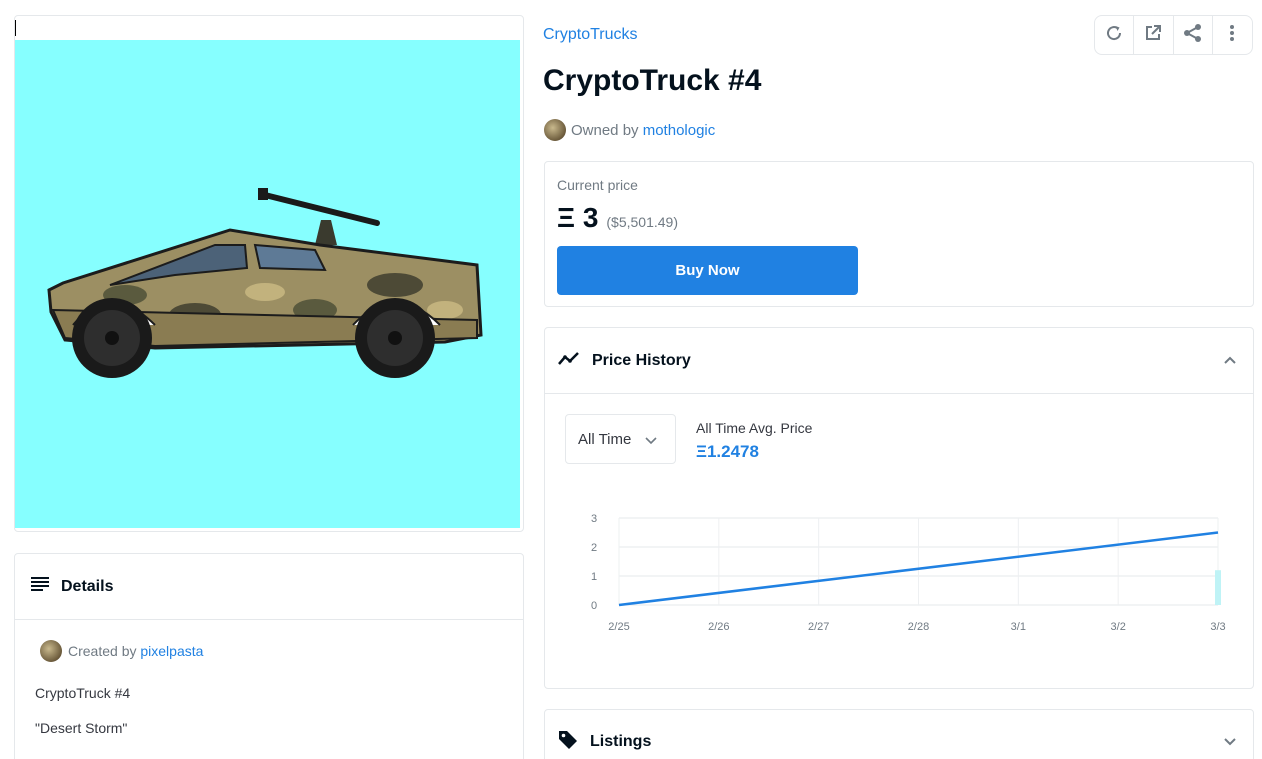  I want to click on time-range-select: All Time, so click(620, 439).